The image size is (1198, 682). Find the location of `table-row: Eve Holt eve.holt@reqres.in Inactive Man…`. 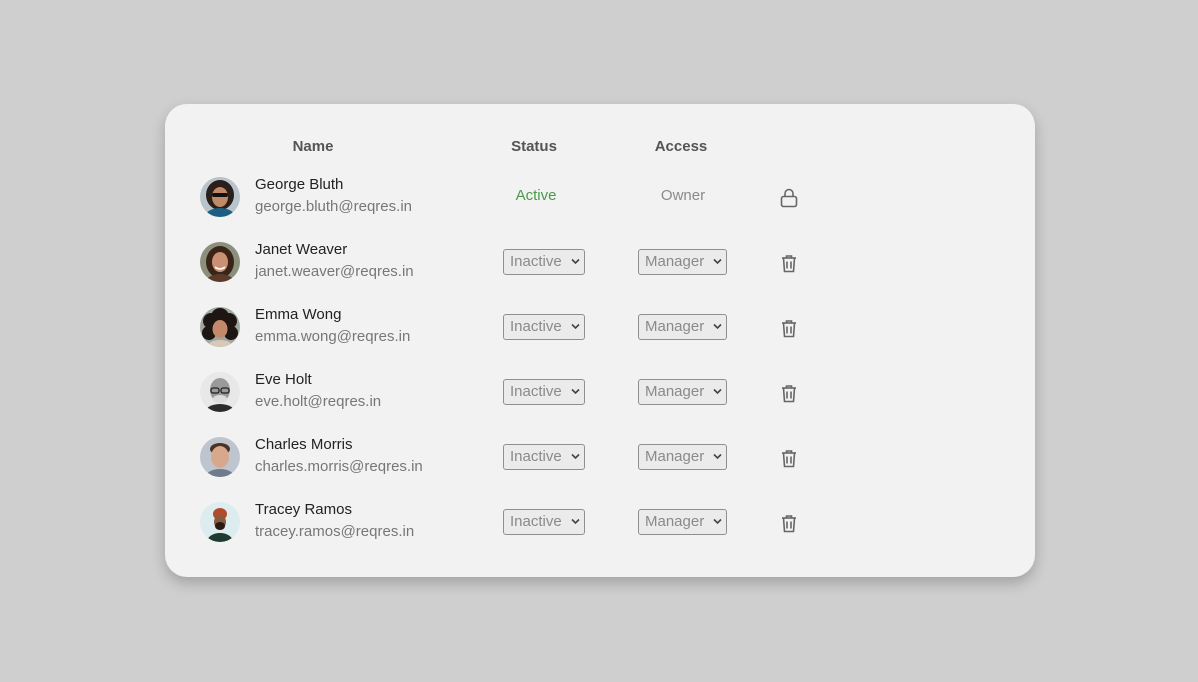

table-row: Eve Holt eve.holt@reqres.in Inactive Man… is located at coordinates (600, 399).